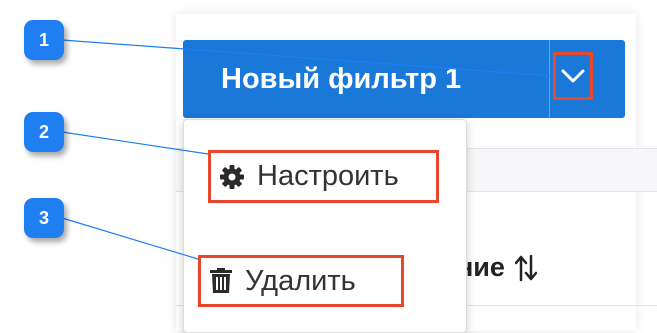 This screenshot has height=333, width=657. What do you see at coordinates (44, 218) in the screenshot?
I see `callout-badge-3: 3` at bounding box center [44, 218].